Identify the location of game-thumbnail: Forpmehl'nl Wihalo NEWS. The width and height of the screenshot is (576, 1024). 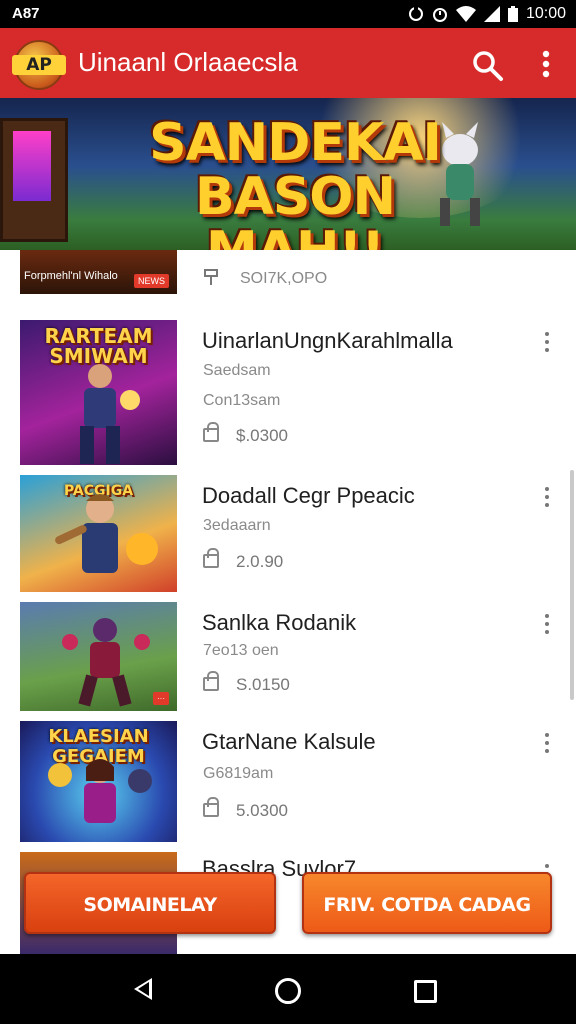
(98, 272).